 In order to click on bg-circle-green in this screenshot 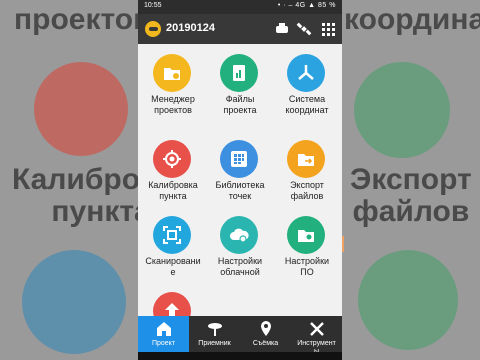, I will do `click(402, 110)`.